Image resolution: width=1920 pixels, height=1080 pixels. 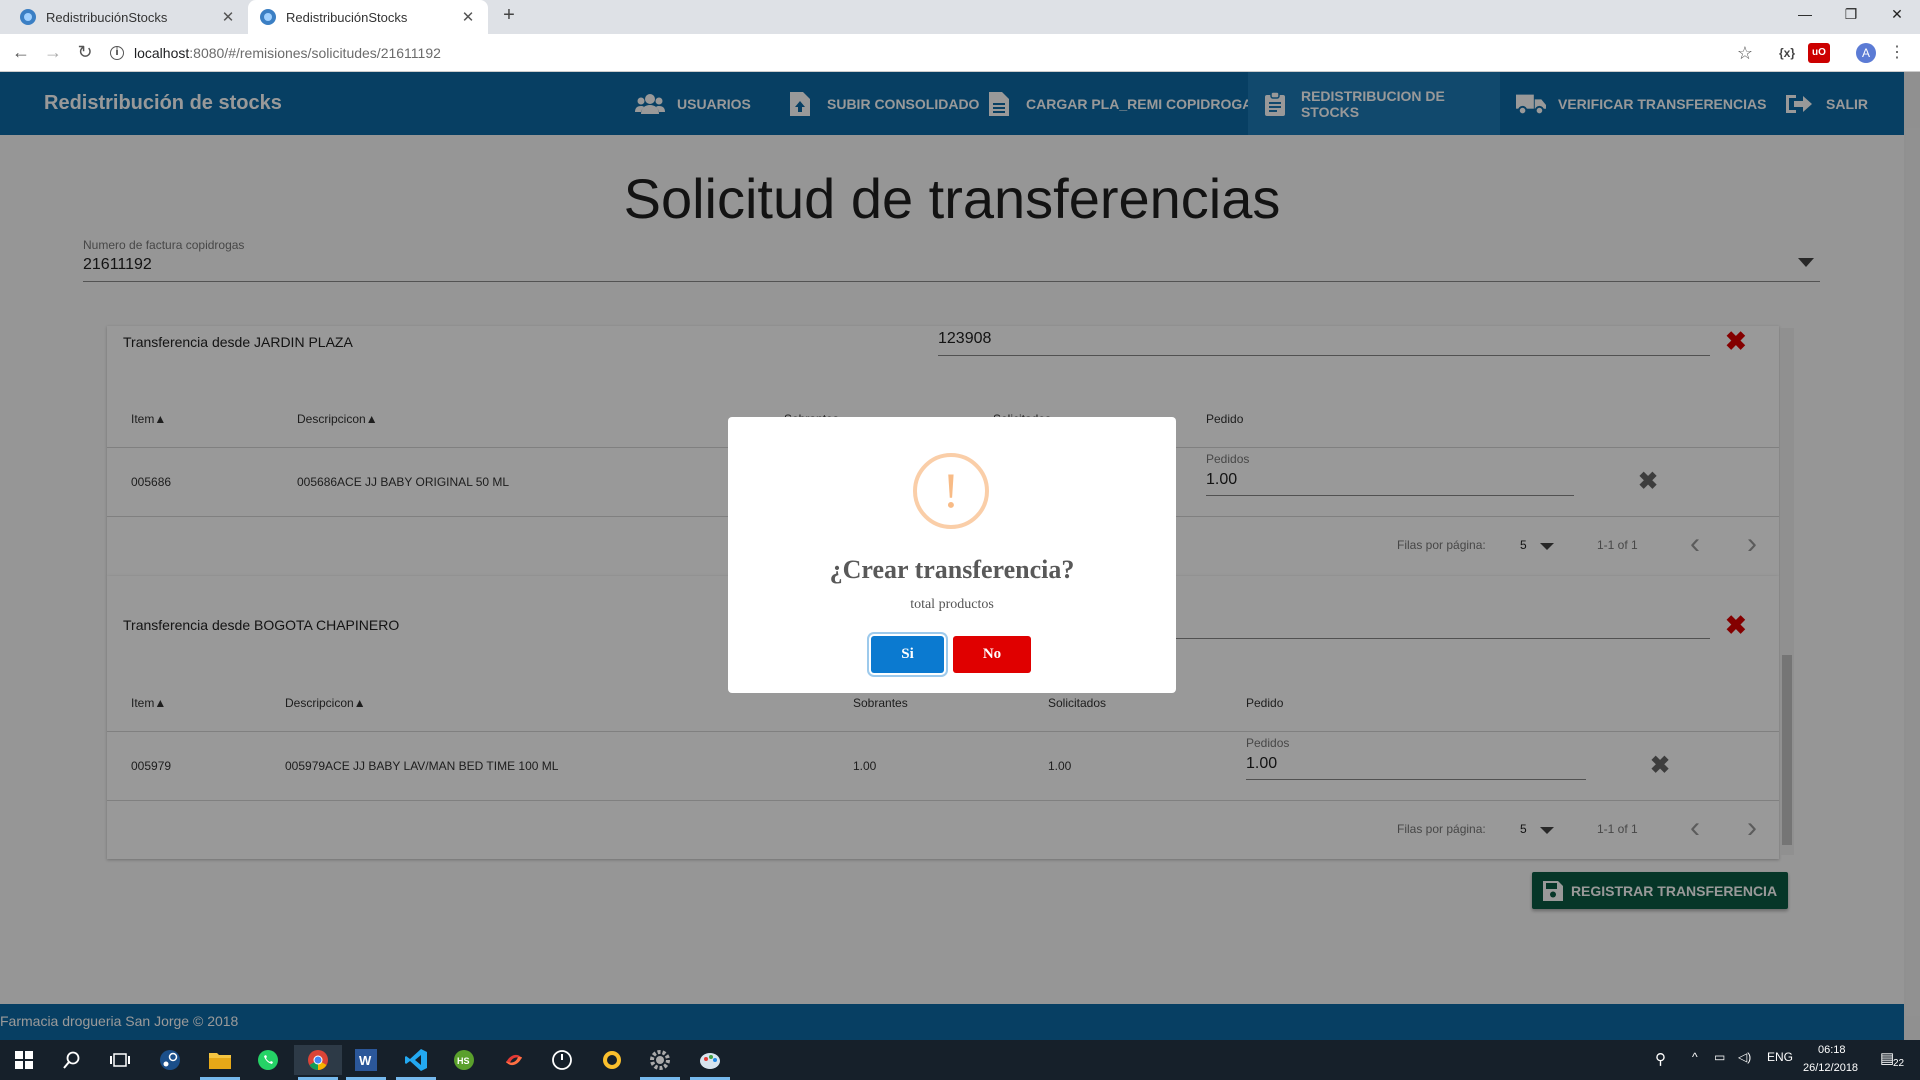 I want to click on forward-icon: →, so click(x=53, y=52).